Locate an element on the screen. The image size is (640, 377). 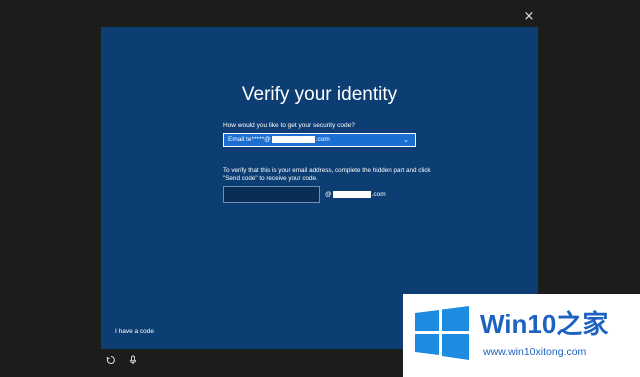
close-button: × is located at coordinates (529, 17).